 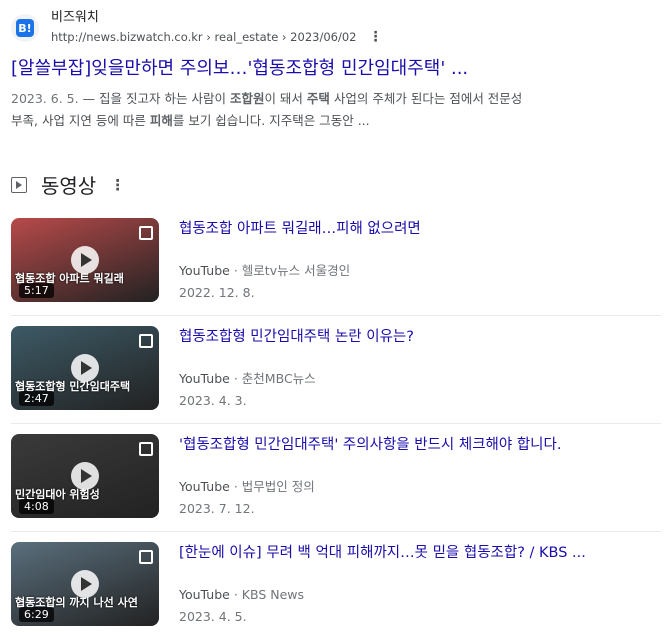 I want to click on video-duration: 6:29, so click(x=36, y=614).